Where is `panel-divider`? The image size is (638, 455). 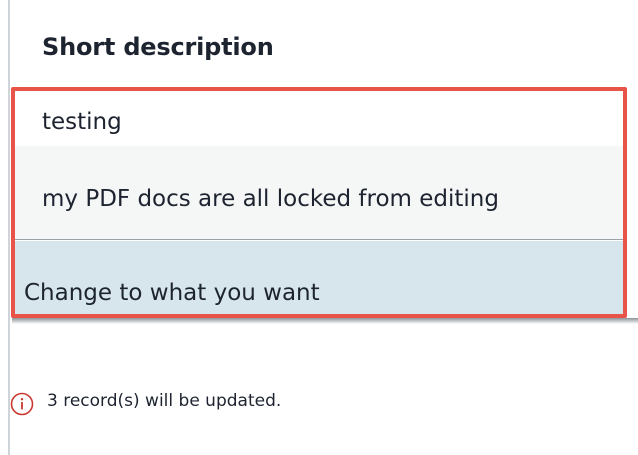 panel-divider is located at coordinates (9, 227).